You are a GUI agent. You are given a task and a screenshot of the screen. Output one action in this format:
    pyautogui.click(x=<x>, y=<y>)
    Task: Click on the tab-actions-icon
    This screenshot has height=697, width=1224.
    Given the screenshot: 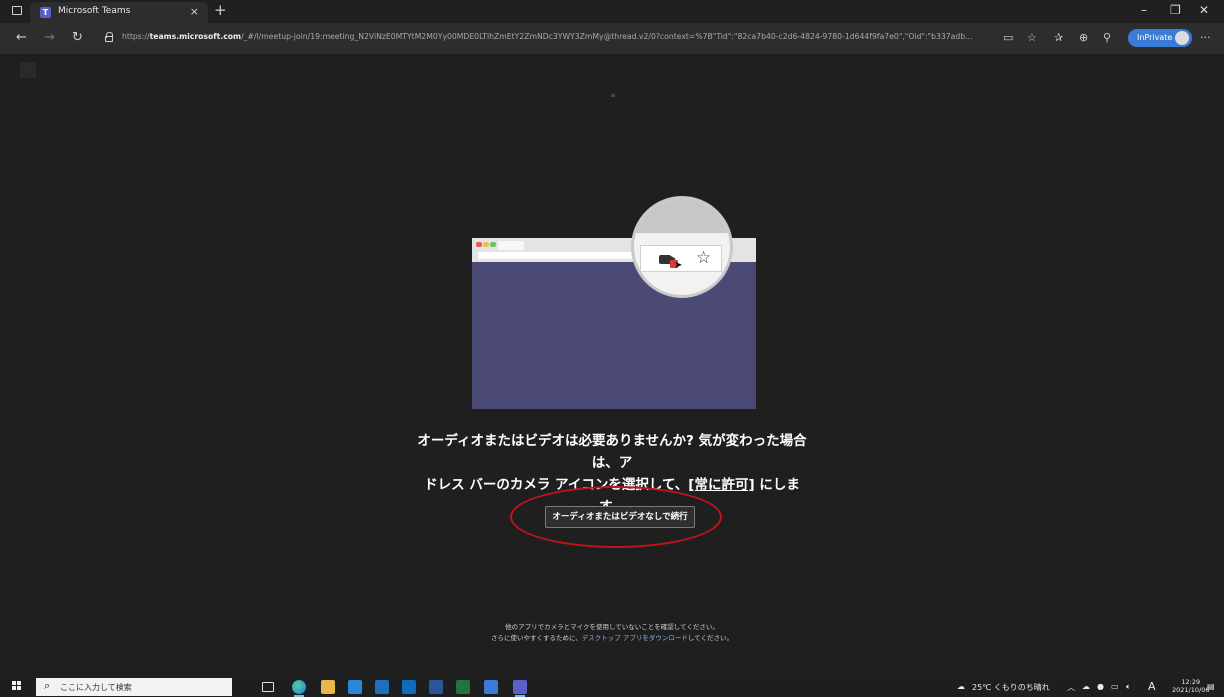 What is the action you would take?
    pyautogui.click(x=17, y=10)
    